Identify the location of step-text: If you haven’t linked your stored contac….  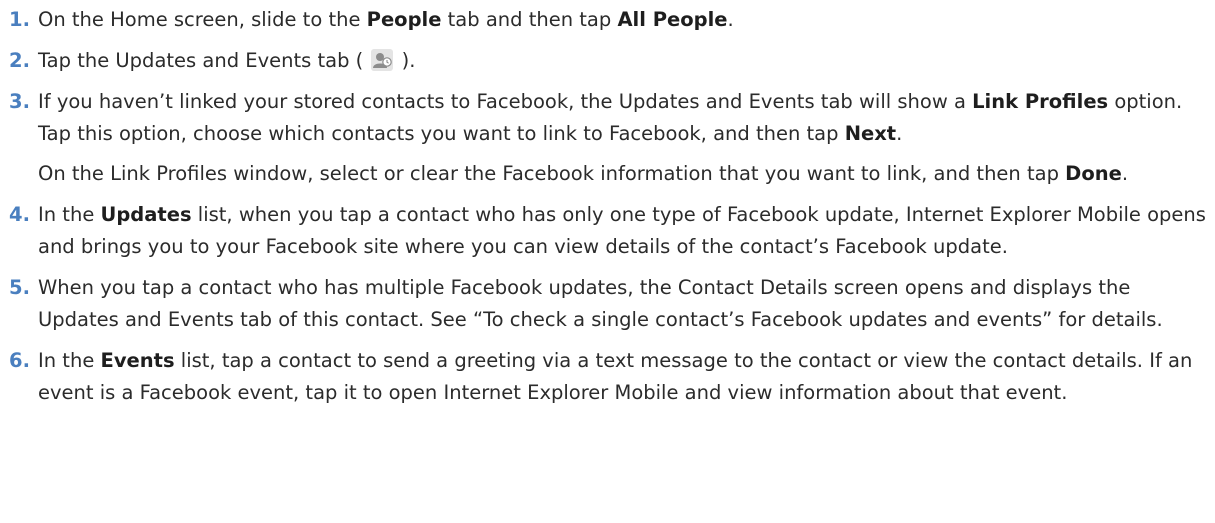
(505, 101).